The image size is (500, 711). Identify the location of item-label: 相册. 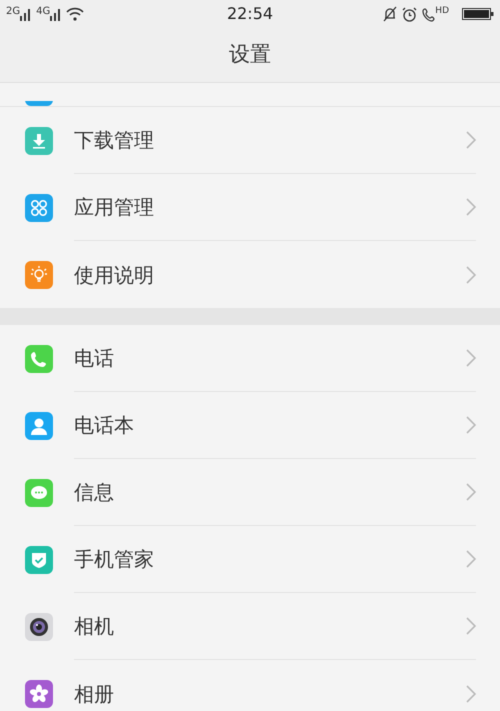
(94, 694).